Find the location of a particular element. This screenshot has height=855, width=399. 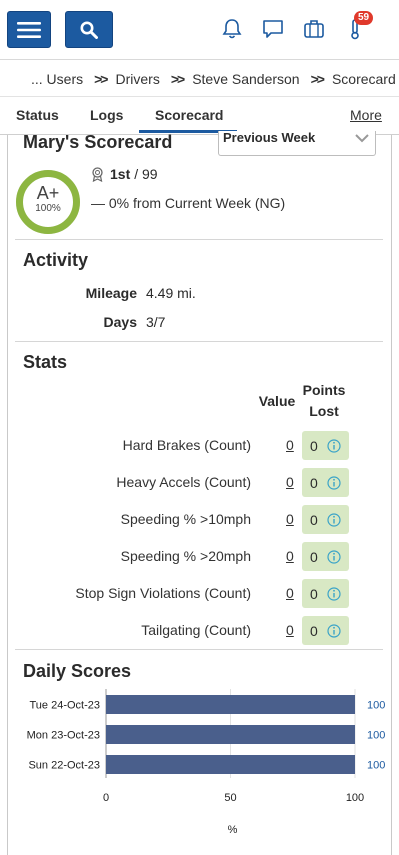

menu-button is located at coordinates (29, 29).